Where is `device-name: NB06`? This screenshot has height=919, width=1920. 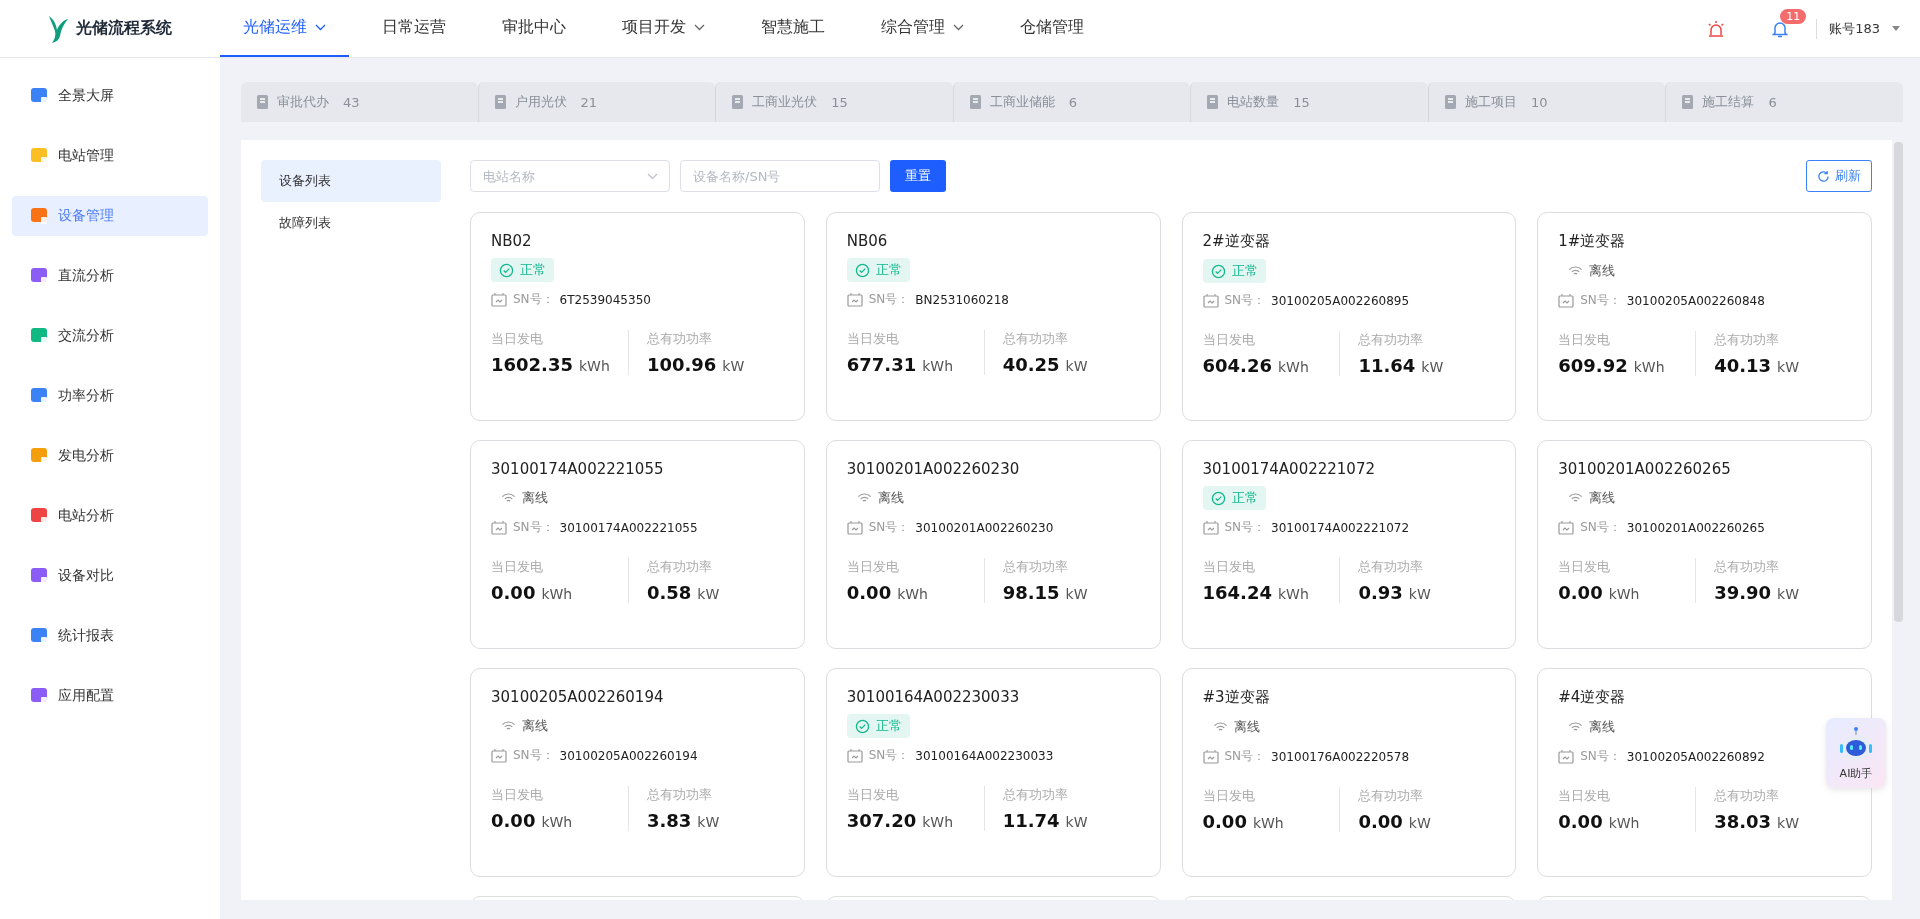
device-name: NB06 is located at coordinates (867, 241).